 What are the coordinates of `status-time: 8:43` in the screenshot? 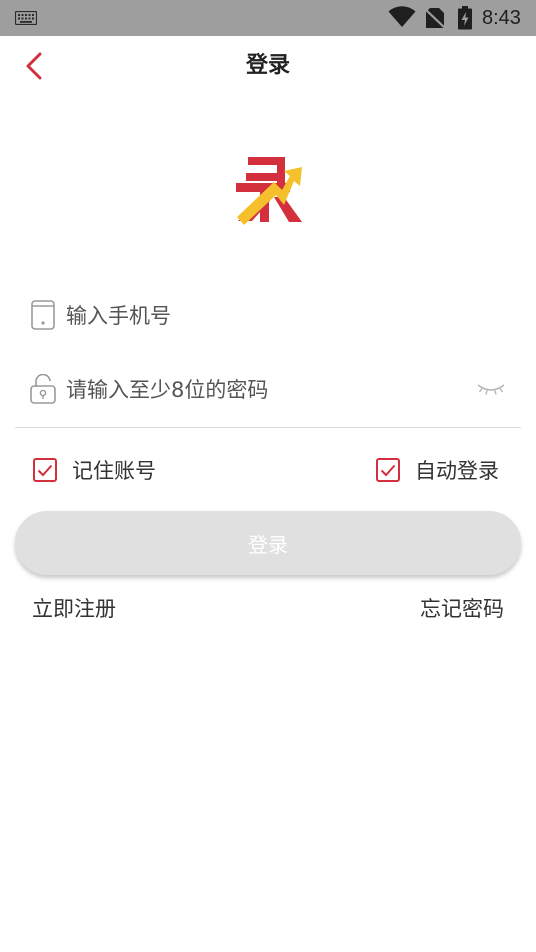 It's located at (501, 18).